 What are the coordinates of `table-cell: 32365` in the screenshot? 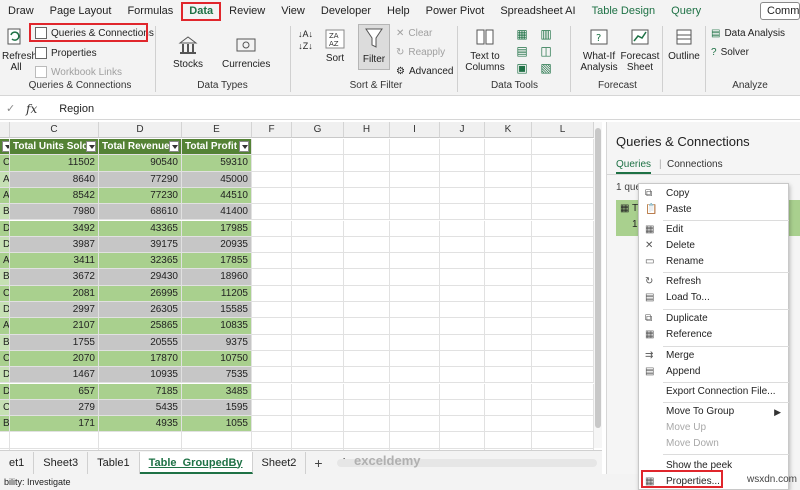 It's located at (140, 261).